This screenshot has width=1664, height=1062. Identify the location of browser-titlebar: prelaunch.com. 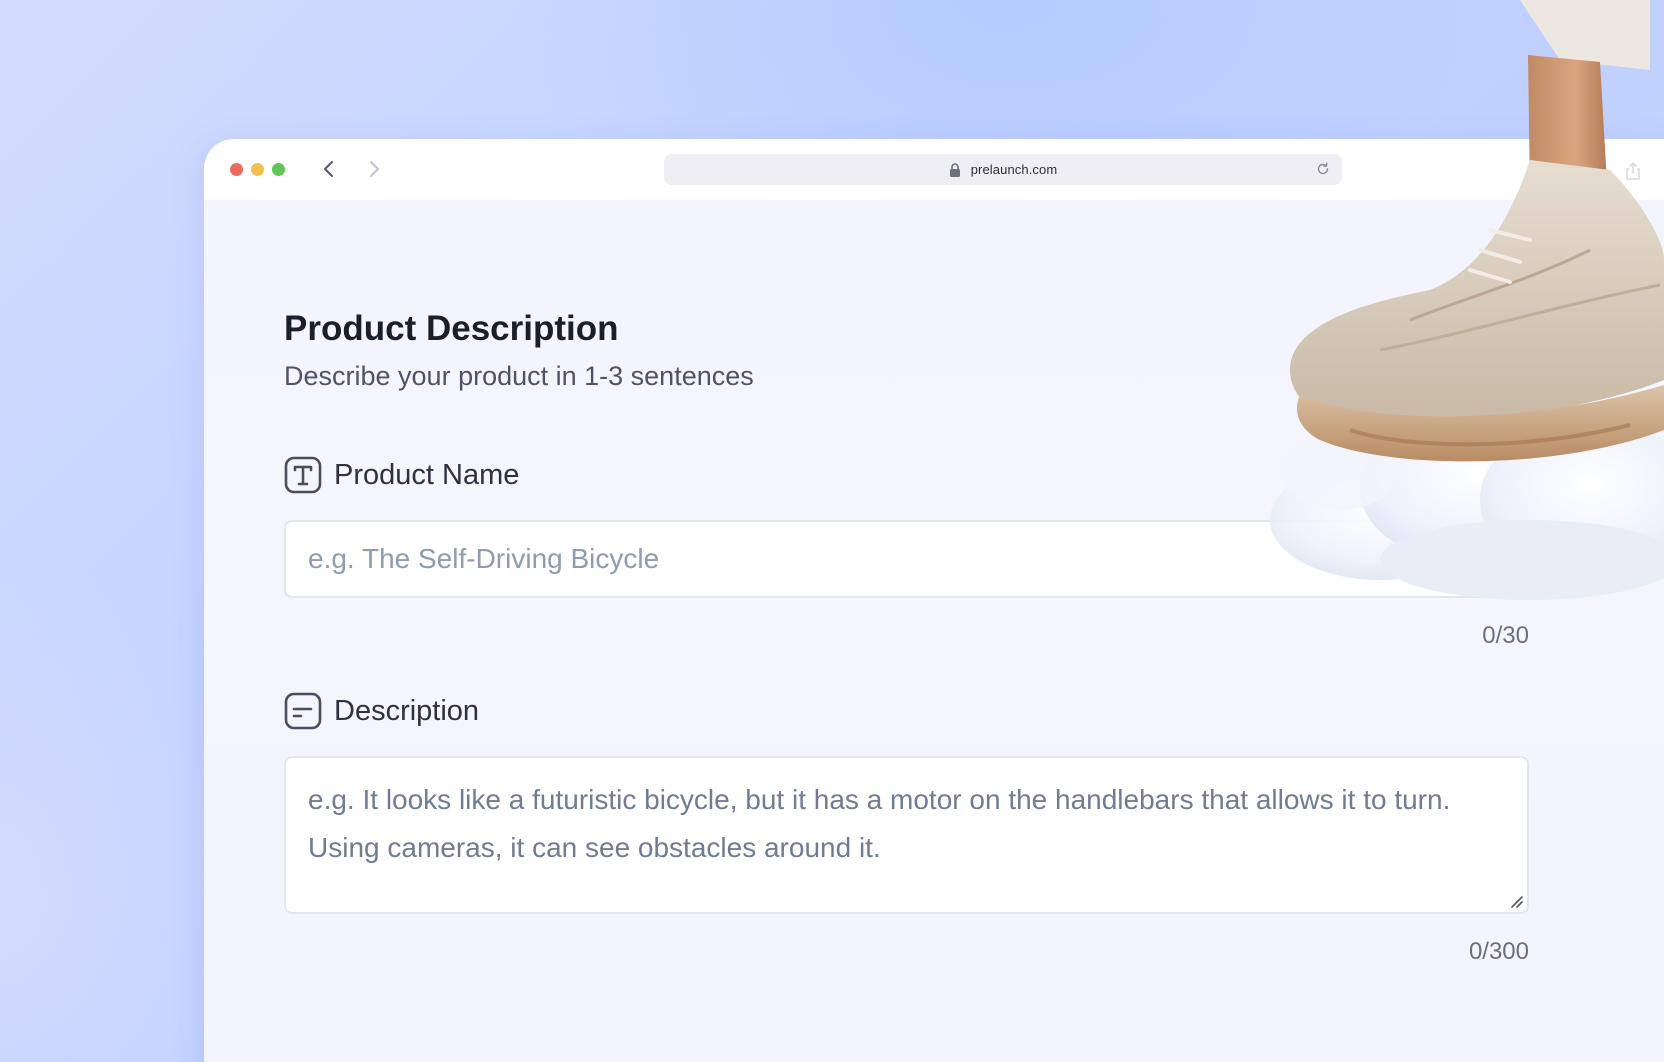
(934, 169).